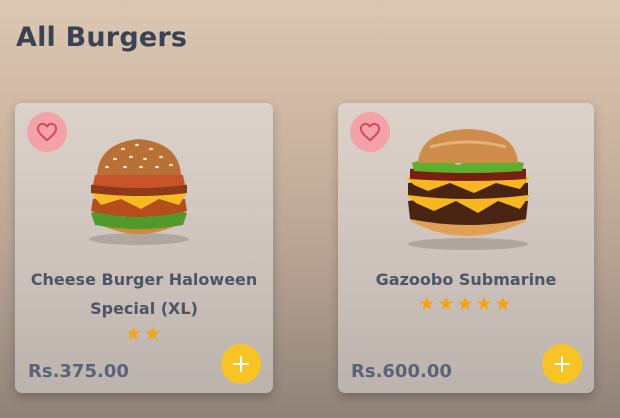 The height and width of the screenshot is (418, 620). What do you see at coordinates (102, 37) in the screenshot?
I see `page-title: All Burgers` at bounding box center [102, 37].